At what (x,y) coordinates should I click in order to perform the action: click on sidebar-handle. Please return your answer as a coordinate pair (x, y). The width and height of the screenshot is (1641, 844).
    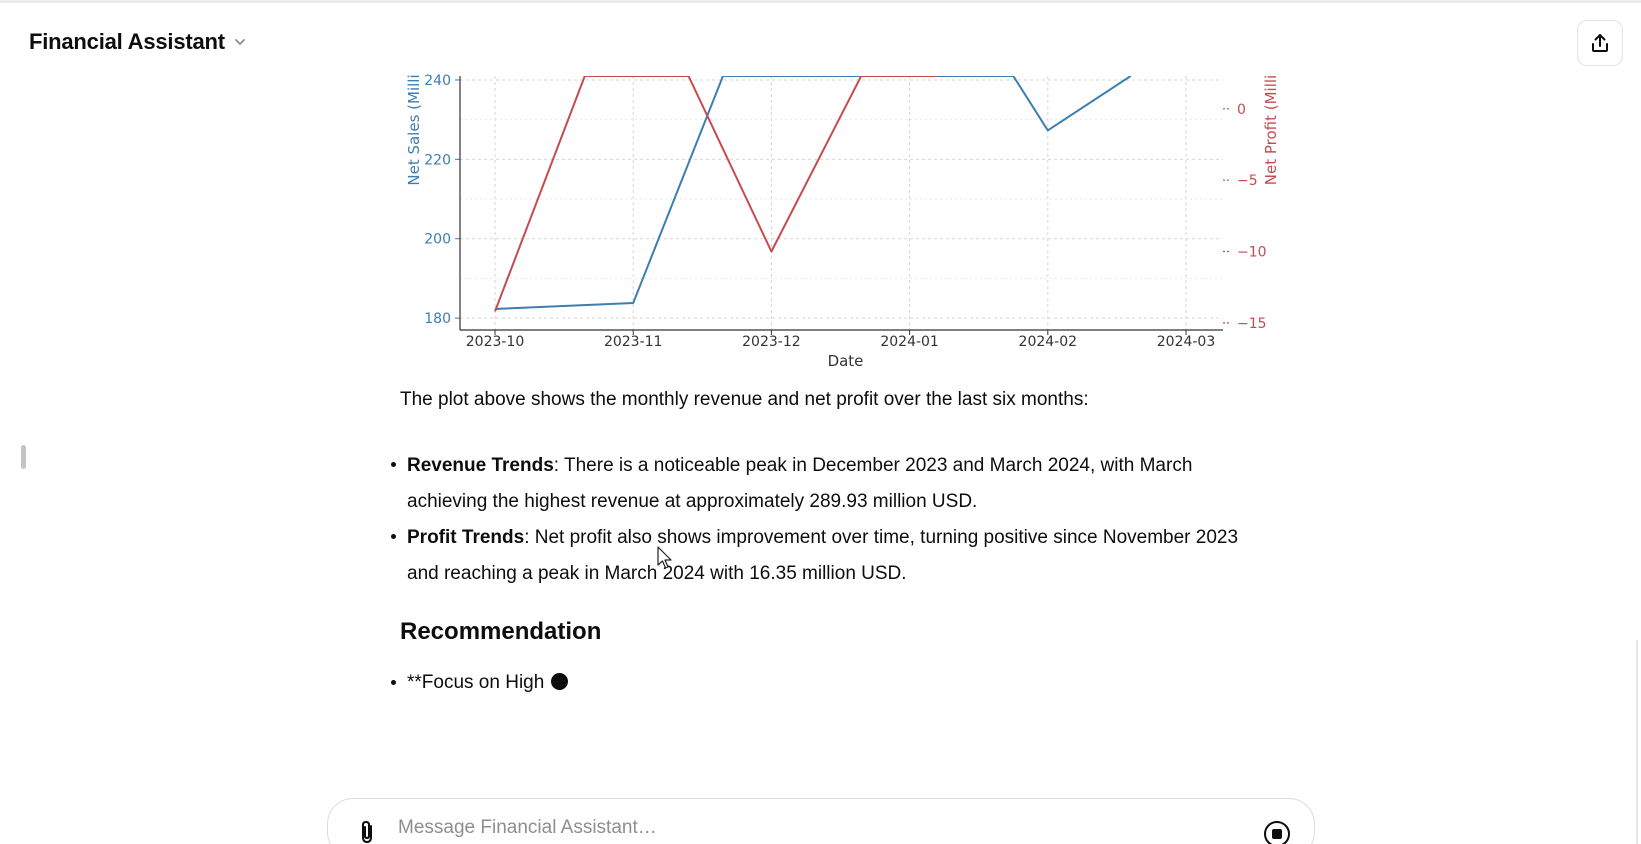
    Looking at the image, I should click on (23, 457).